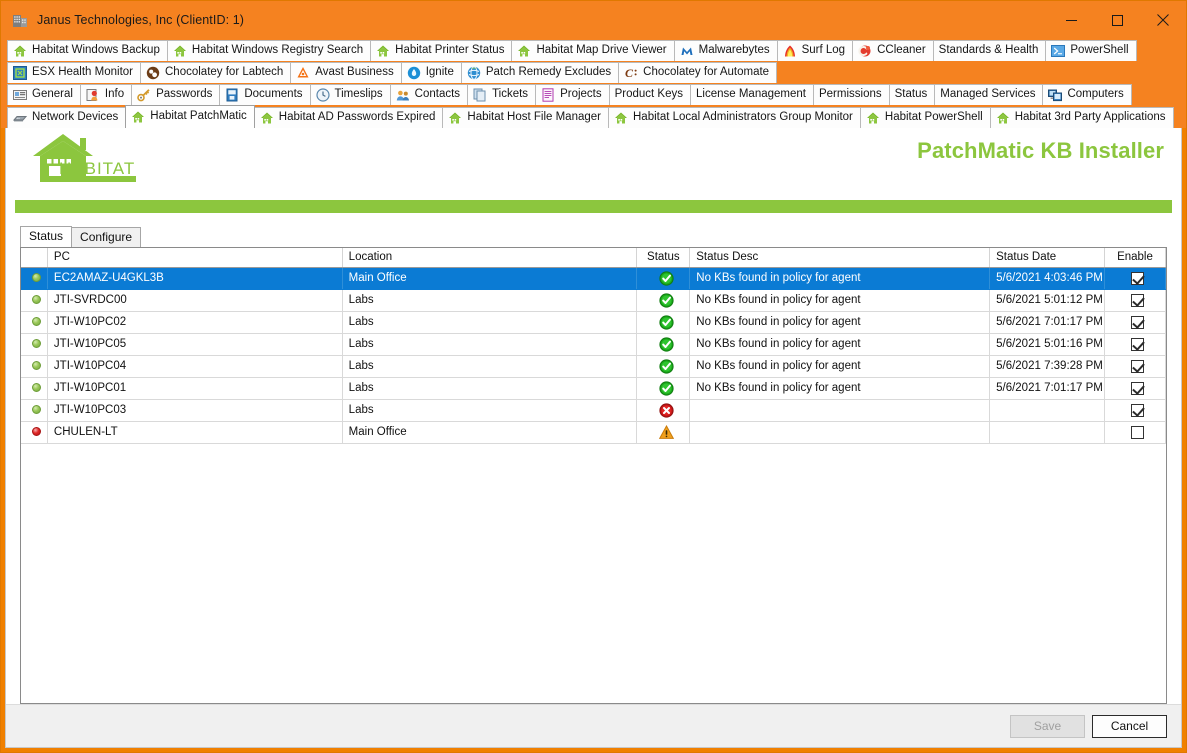 This screenshot has width=1187, height=753. Describe the element at coordinates (1117, 20) in the screenshot. I see `maximize-button` at that location.